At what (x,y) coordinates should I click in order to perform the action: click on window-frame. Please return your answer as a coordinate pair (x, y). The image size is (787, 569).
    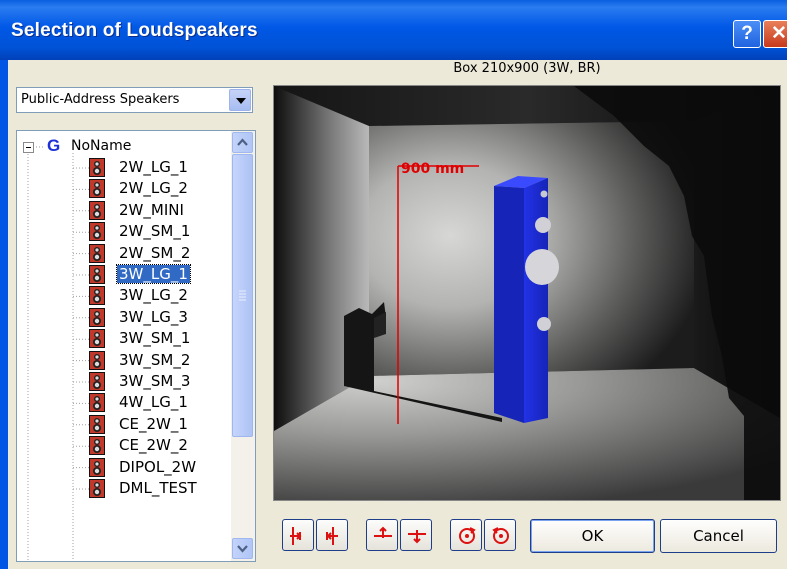
    Looking at the image, I should click on (4, 314).